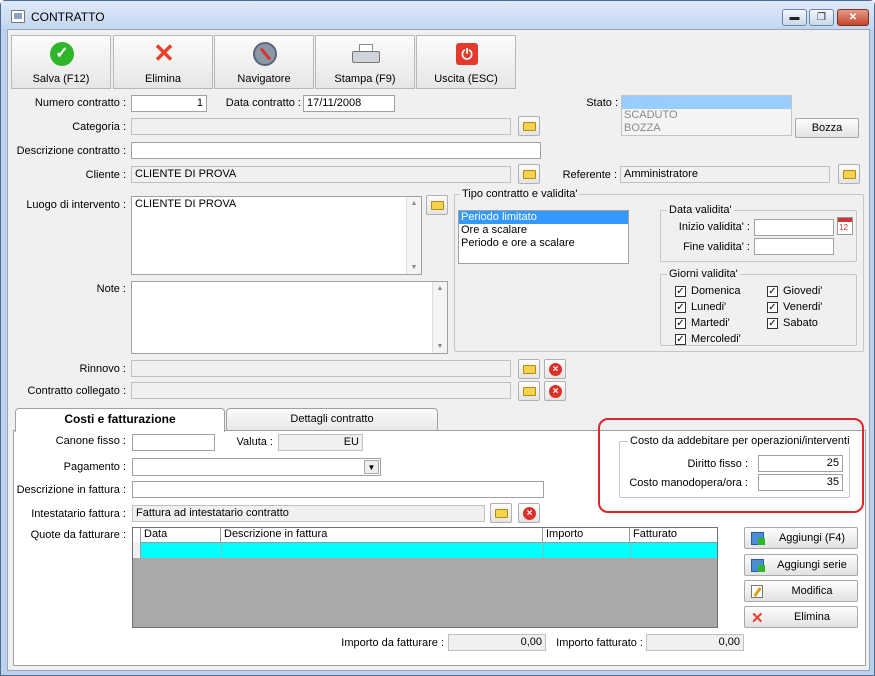  I want to click on window-title: CONTRATTO, so click(68, 17).